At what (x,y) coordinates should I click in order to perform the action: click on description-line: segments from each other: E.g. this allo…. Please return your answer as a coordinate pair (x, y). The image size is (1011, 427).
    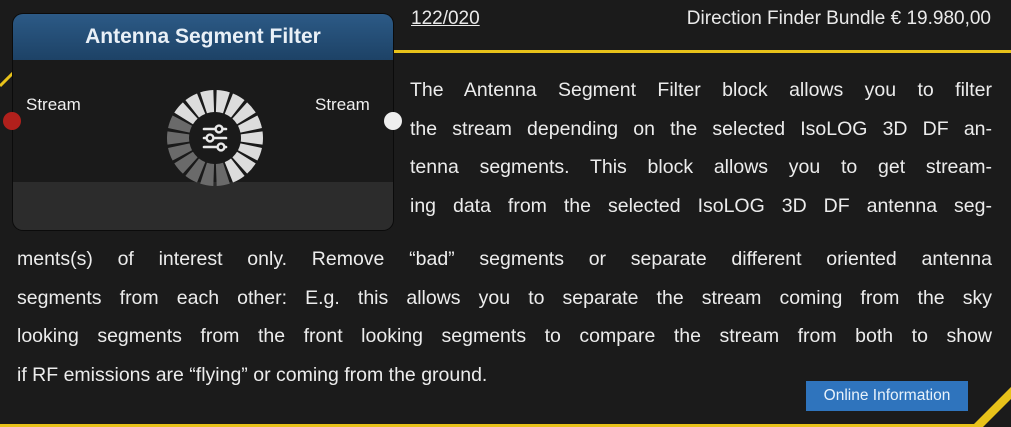
    Looking at the image, I should click on (504, 297).